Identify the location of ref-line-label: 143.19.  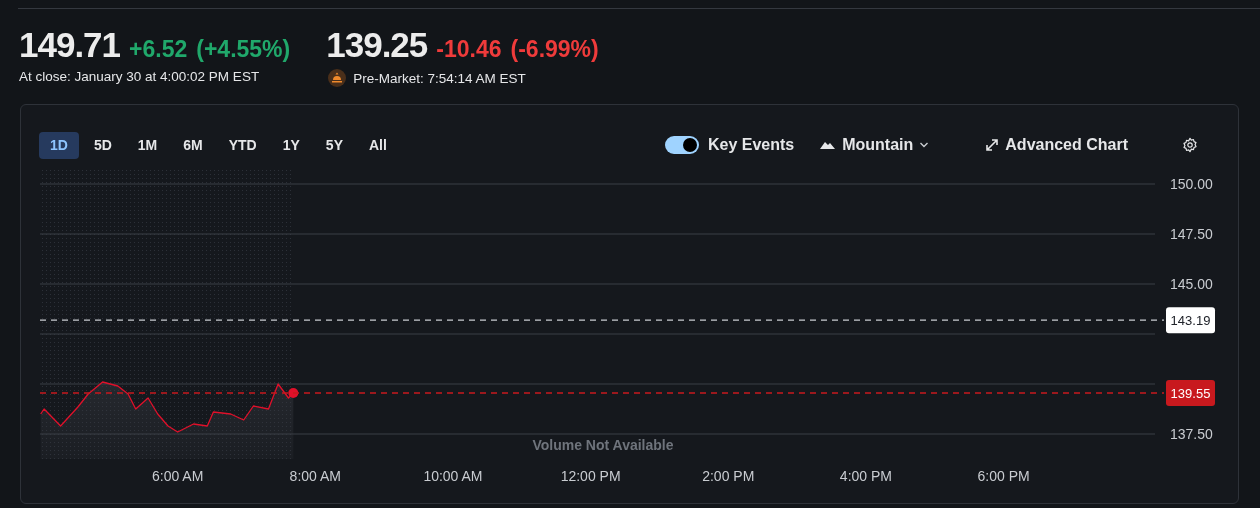
(1190, 321).